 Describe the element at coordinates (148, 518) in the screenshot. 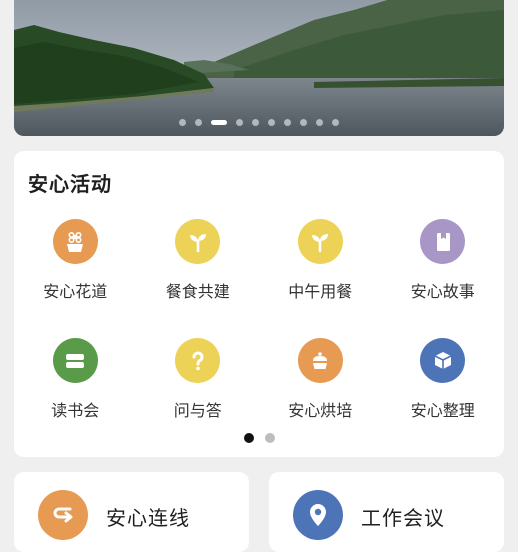

I see `shortcut-label: 安心连线` at that location.